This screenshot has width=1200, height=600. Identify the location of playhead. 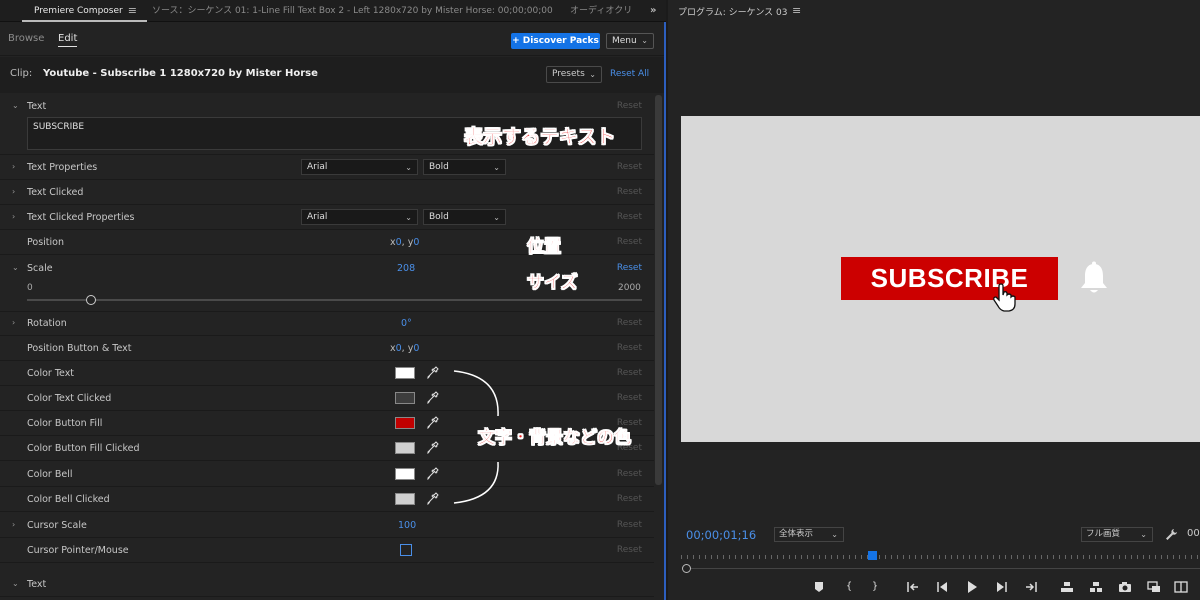
(872, 555).